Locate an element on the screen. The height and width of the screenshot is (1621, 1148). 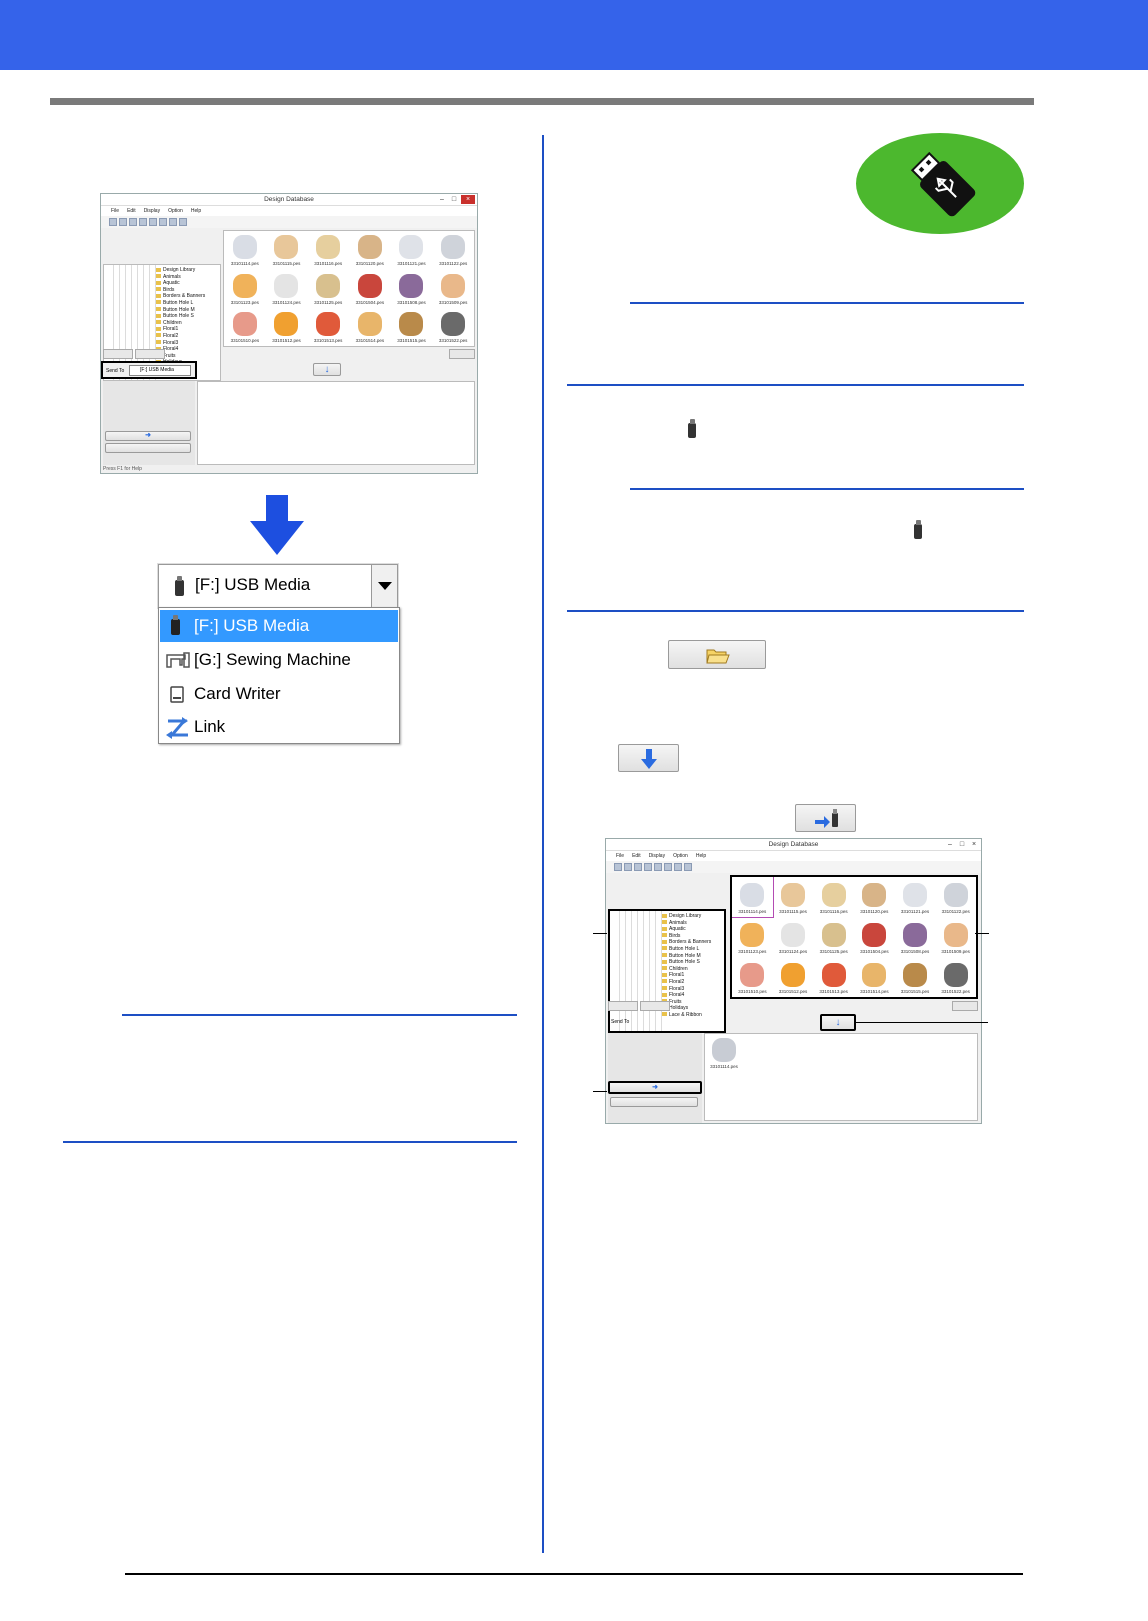
dropdown-option-usb-media: [F:] USB Media is located at coordinates (279, 626).